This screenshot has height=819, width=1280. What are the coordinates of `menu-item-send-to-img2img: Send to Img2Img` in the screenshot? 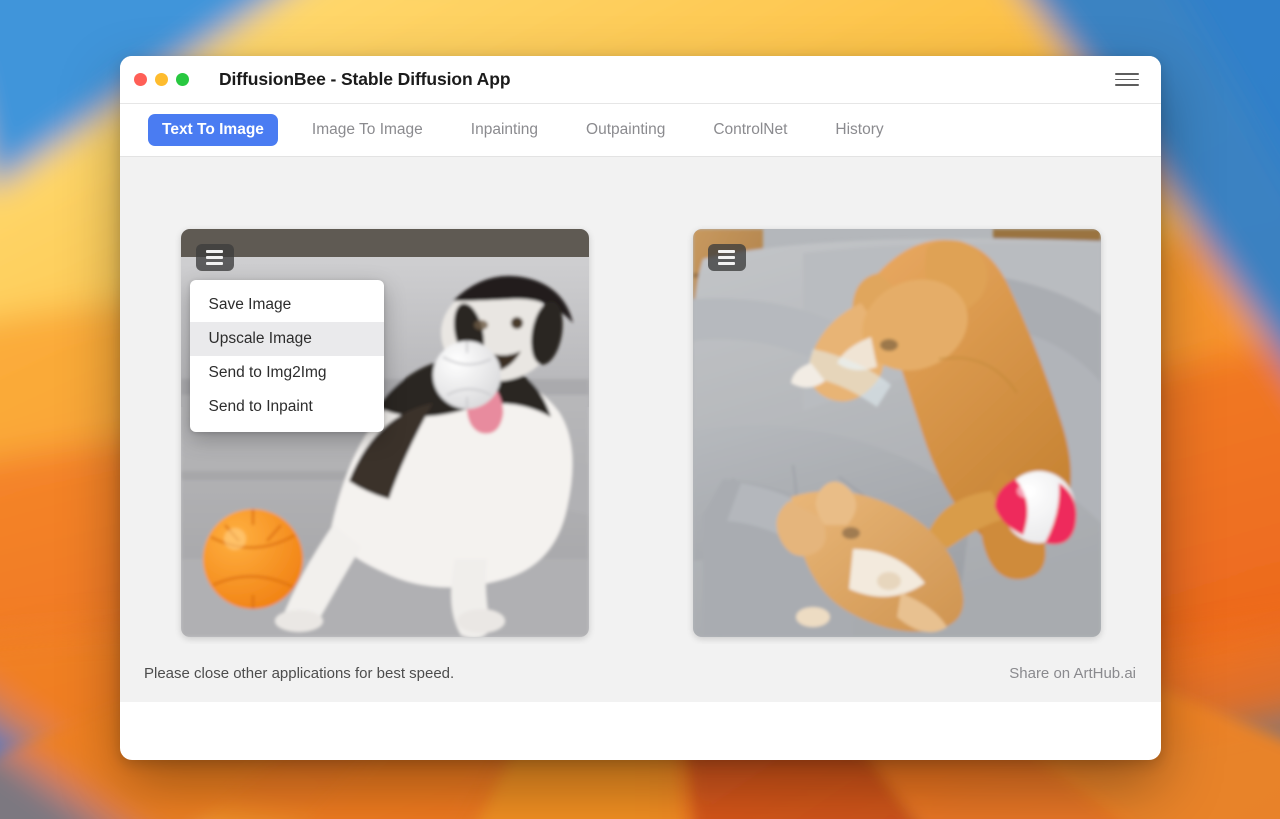 It's located at (287, 373).